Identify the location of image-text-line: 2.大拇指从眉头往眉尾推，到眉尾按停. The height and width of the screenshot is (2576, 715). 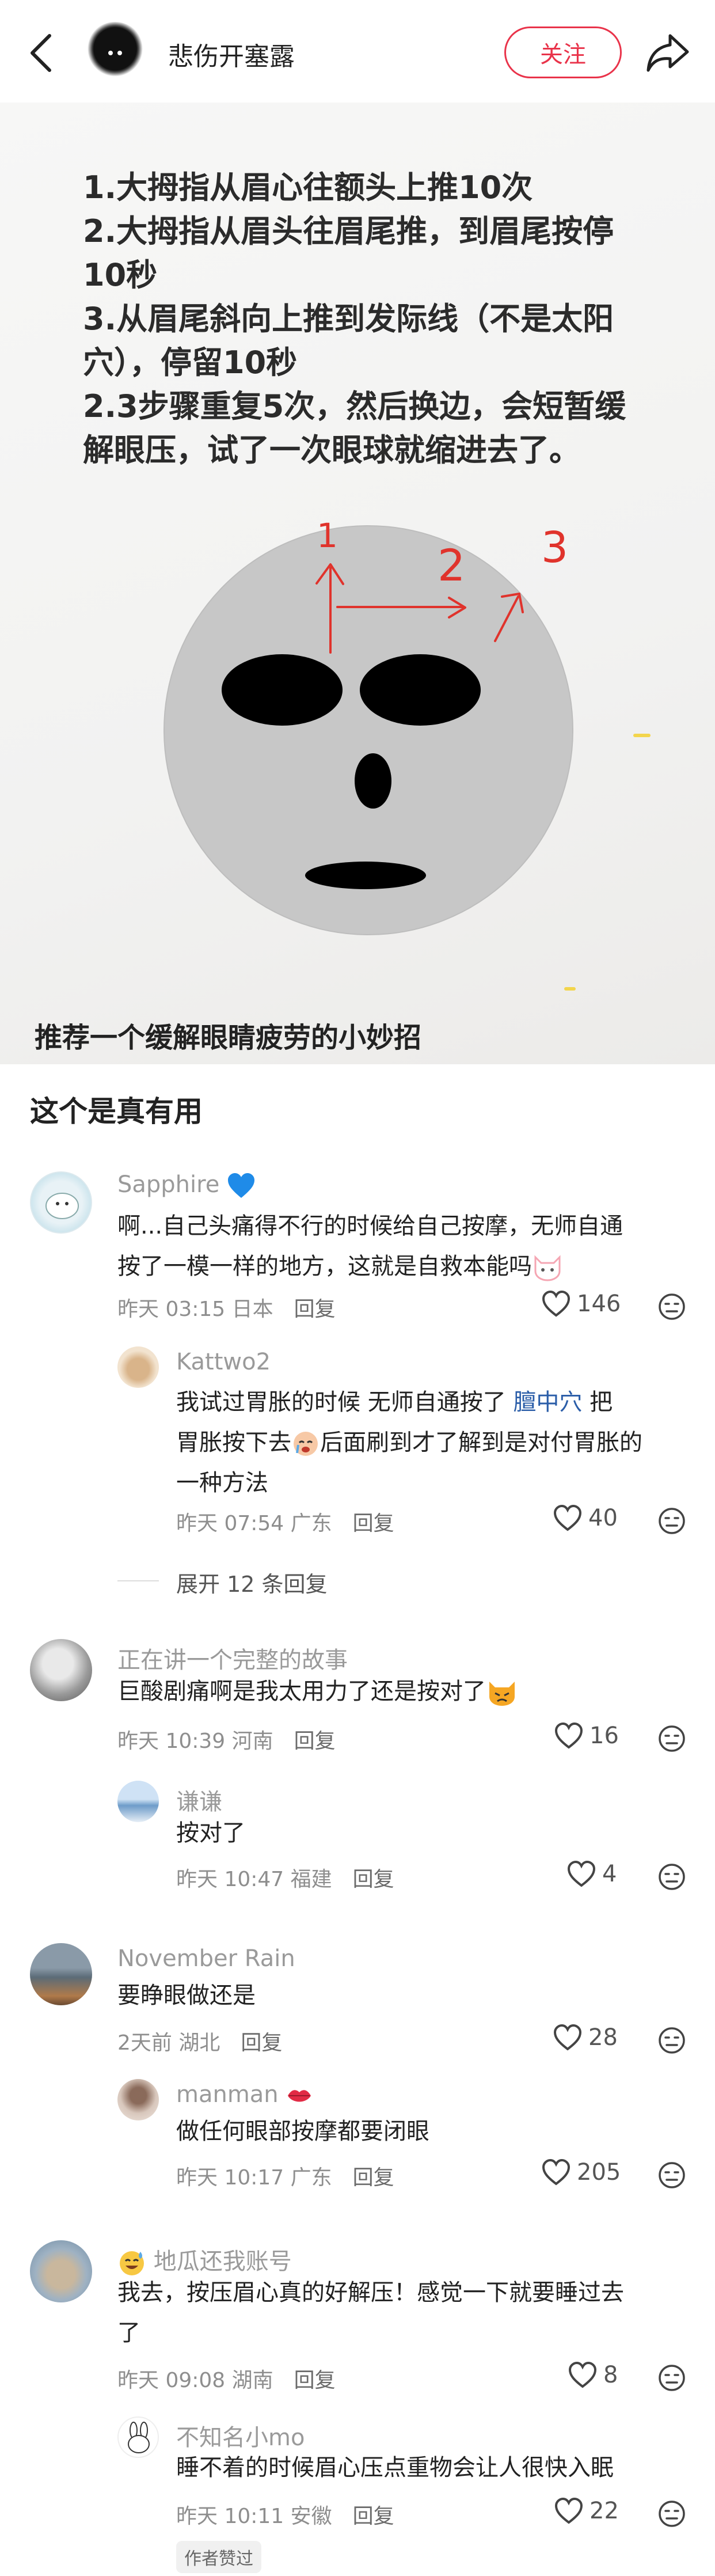
(348, 231).